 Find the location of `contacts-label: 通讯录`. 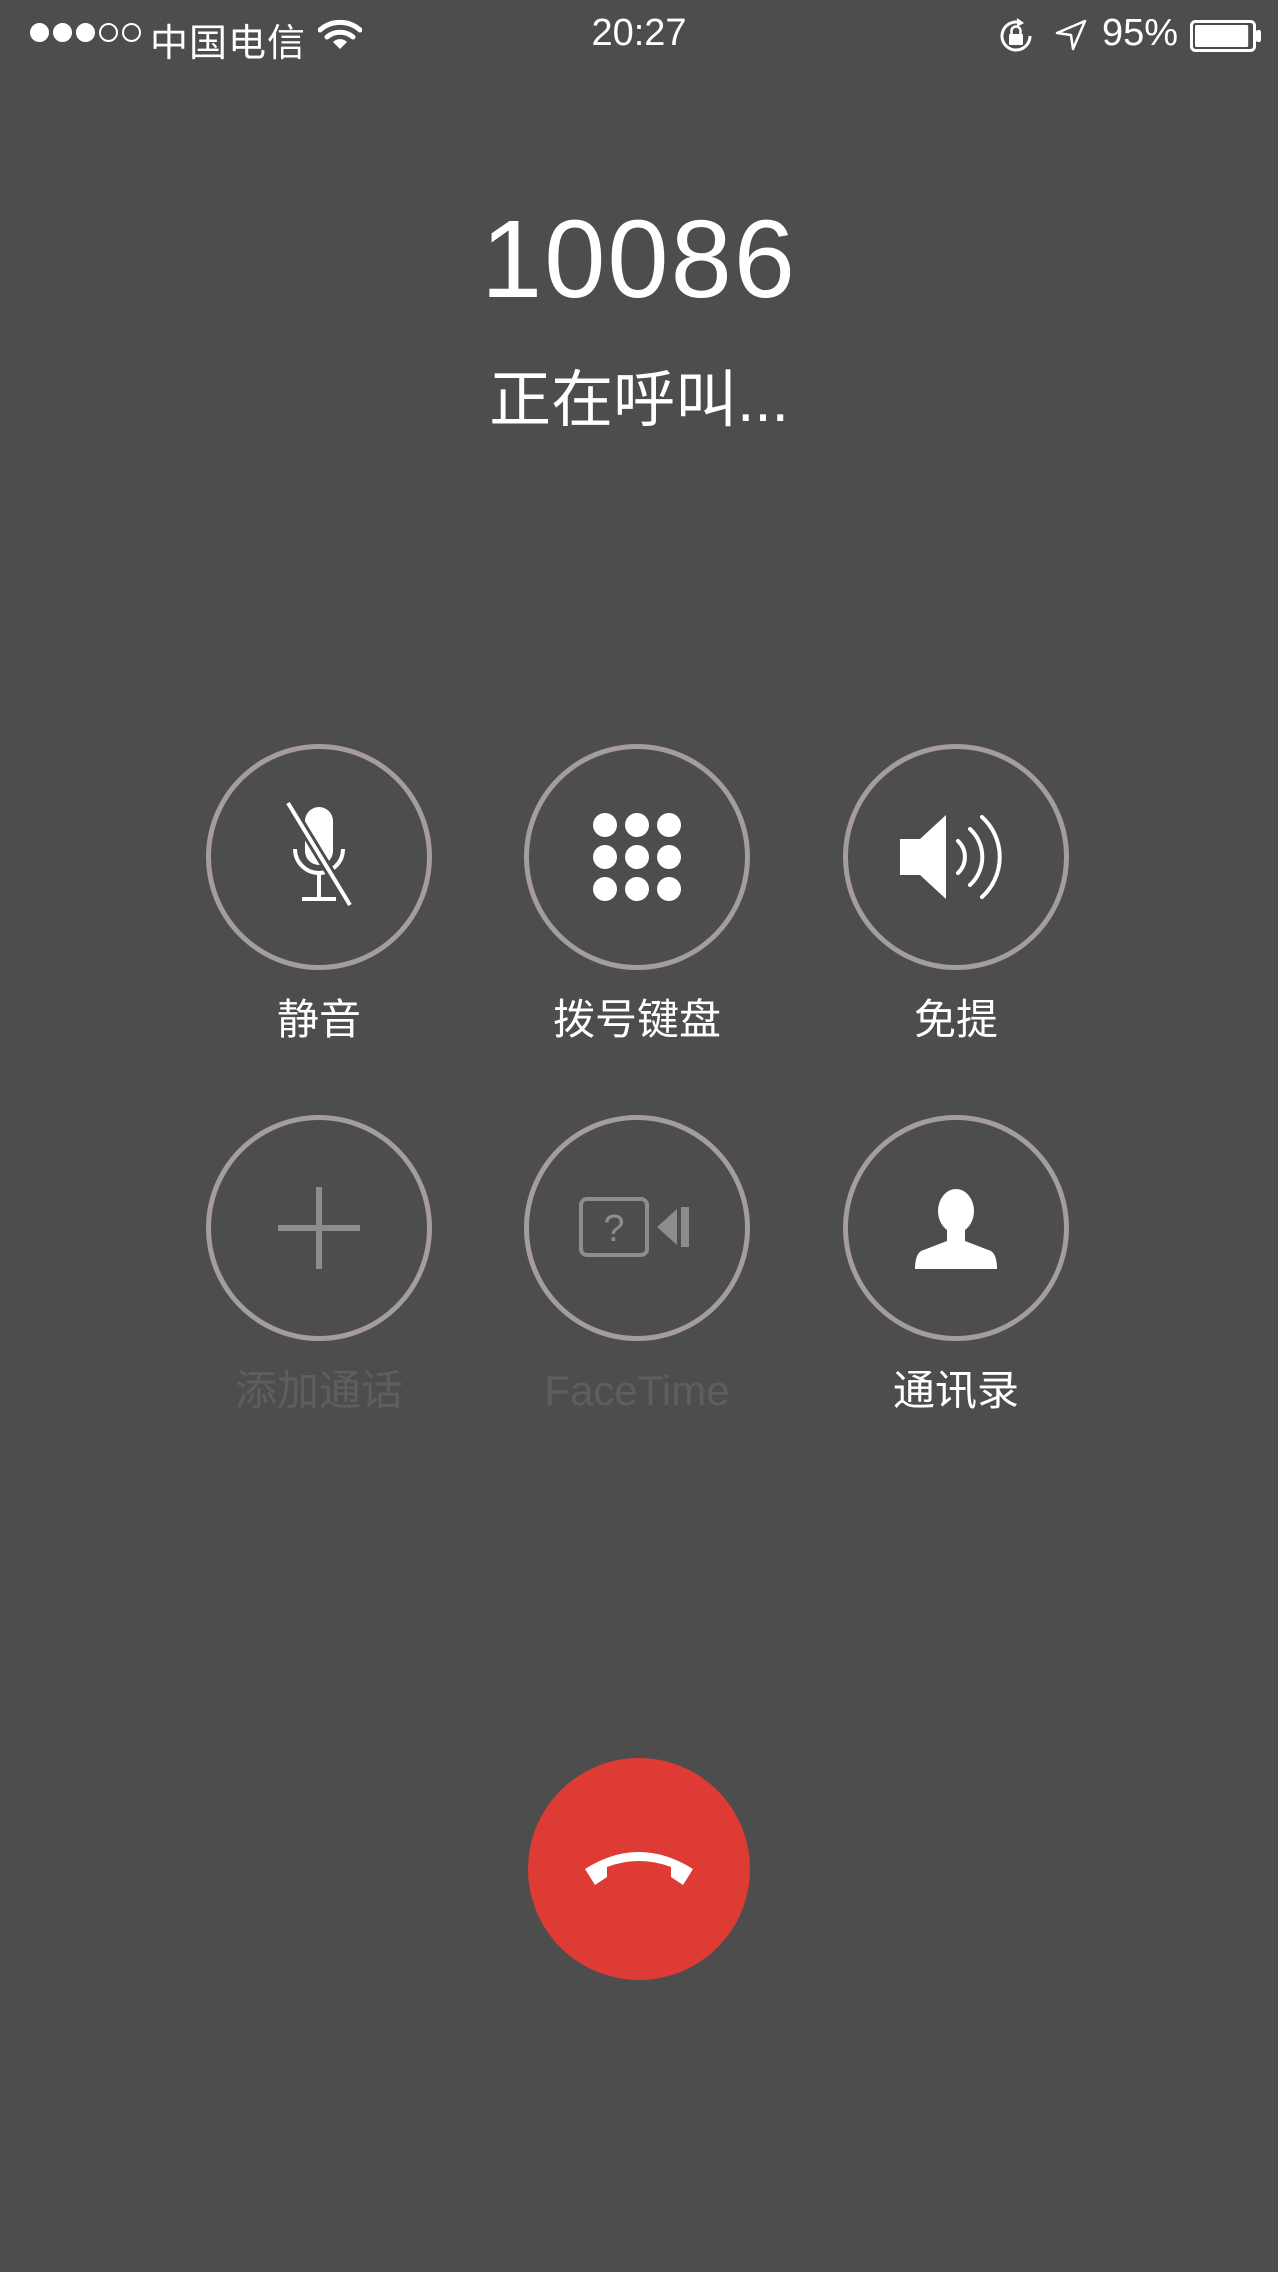

contacts-label: 通讯录 is located at coordinates (955, 1390).